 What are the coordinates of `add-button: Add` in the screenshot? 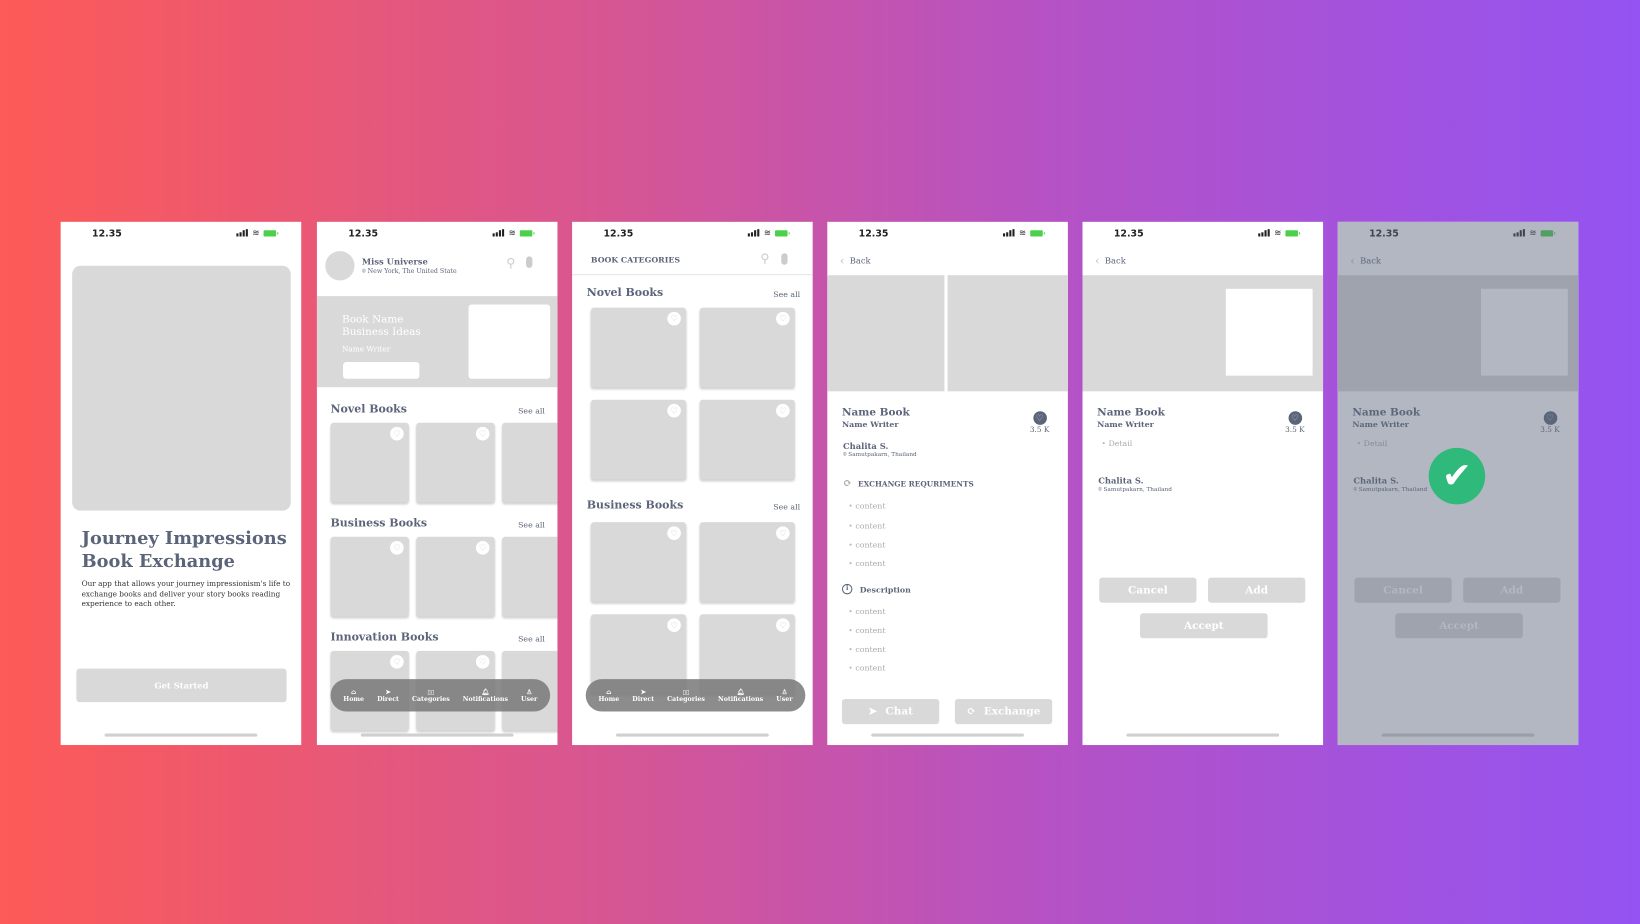 It's located at (1257, 590).